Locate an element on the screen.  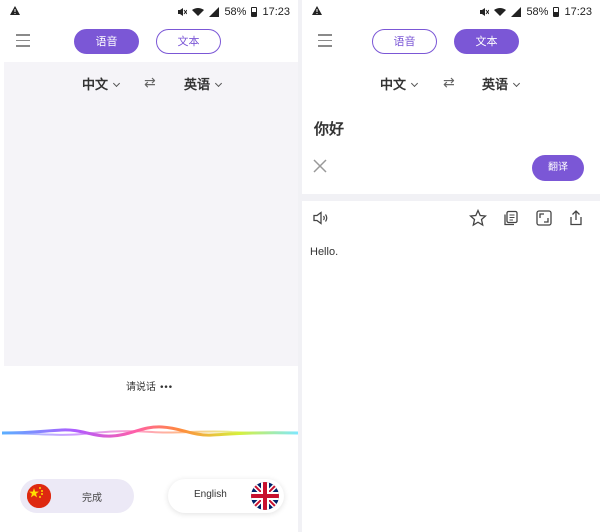
star-icon is located at coordinates (478, 218).